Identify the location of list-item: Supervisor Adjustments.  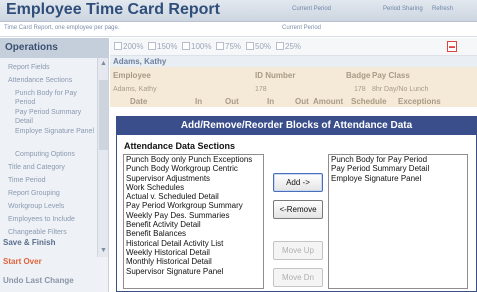
(193, 178).